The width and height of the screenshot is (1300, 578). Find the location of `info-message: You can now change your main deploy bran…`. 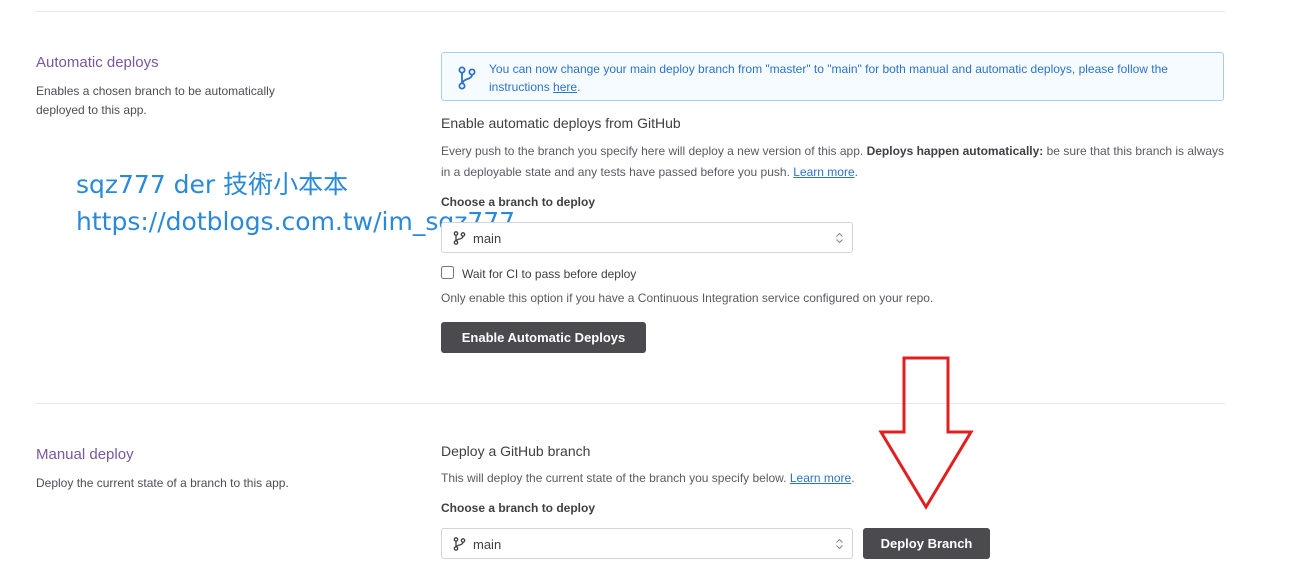

info-message: You can now change your main deploy bran… is located at coordinates (828, 78).